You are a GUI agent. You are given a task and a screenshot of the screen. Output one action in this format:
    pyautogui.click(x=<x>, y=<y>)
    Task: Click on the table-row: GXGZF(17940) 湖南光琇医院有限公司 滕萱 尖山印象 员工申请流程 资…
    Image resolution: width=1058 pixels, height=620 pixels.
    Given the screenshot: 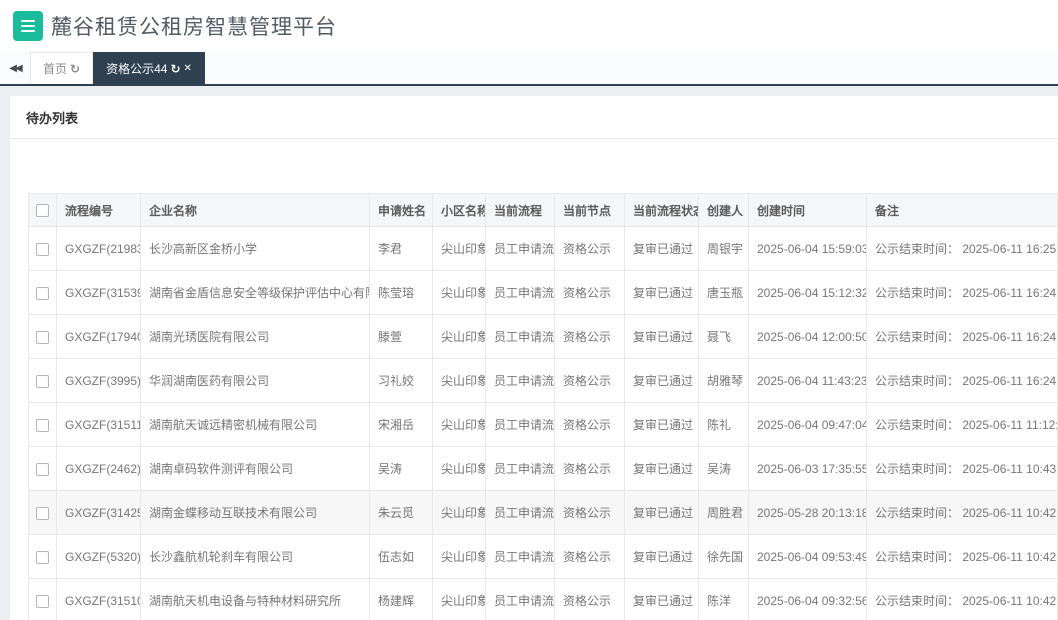 What is the action you would take?
    pyautogui.click(x=543, y=336)
    